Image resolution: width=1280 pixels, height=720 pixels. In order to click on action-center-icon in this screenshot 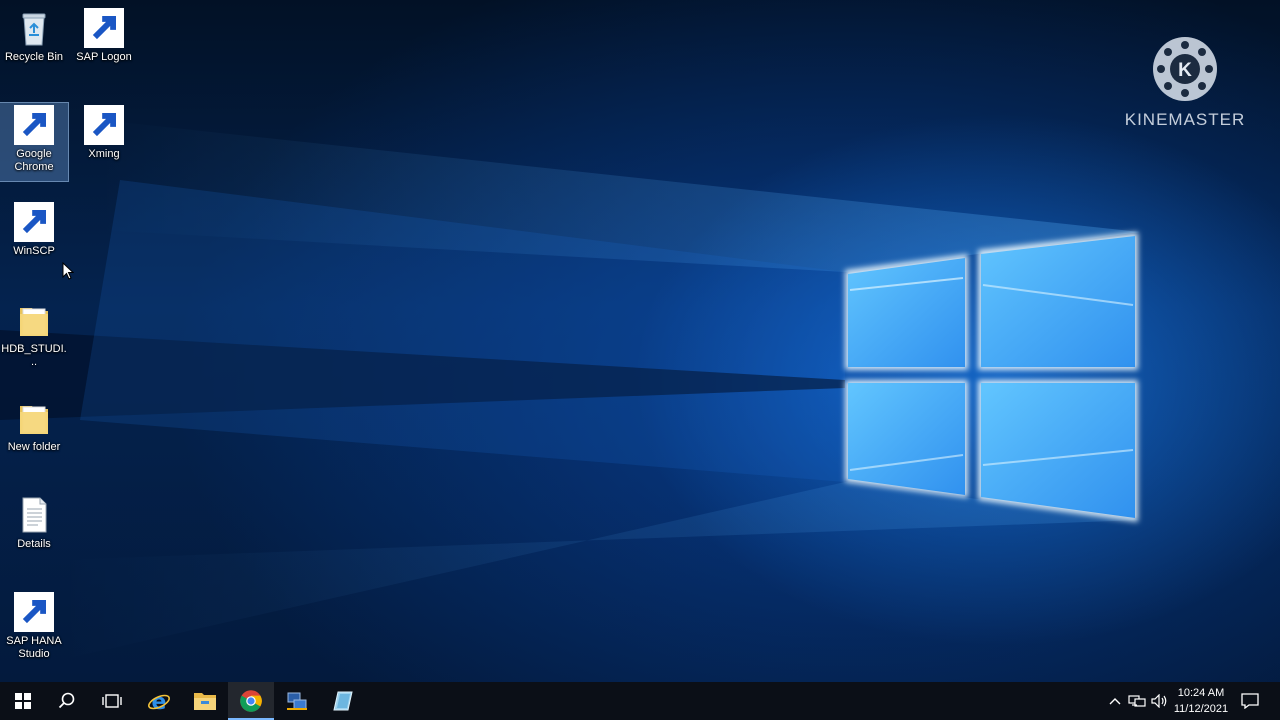, I will do `click(1250, 701)`.